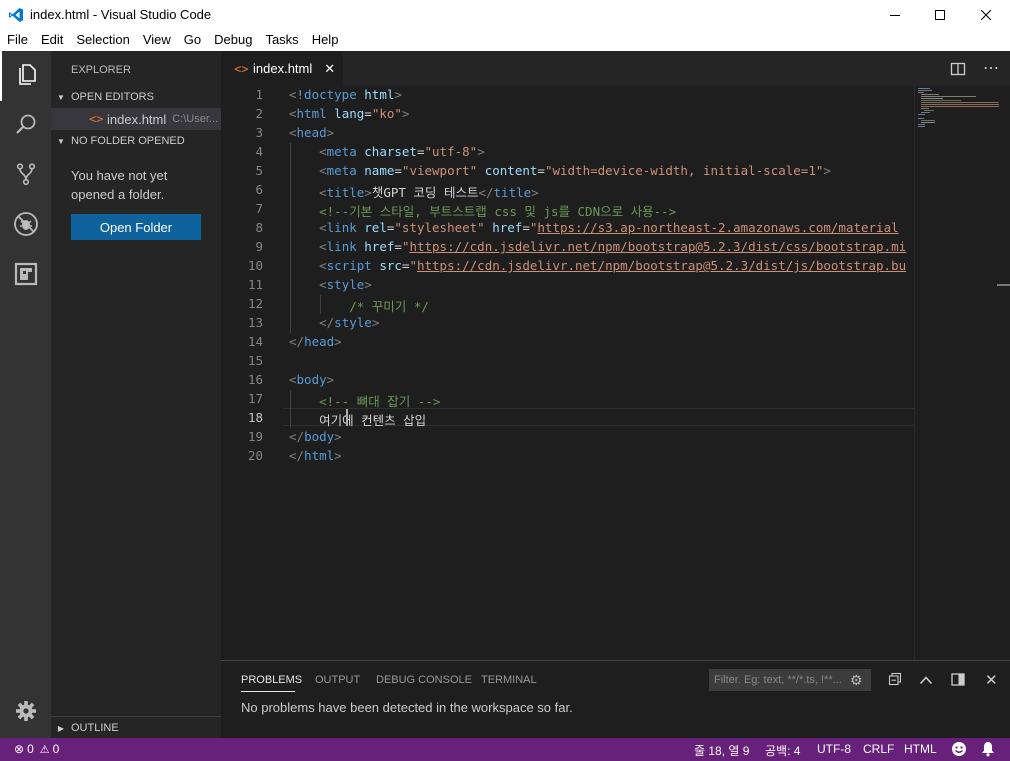  I want to click on extensions-activity-button, so click(25, 276).